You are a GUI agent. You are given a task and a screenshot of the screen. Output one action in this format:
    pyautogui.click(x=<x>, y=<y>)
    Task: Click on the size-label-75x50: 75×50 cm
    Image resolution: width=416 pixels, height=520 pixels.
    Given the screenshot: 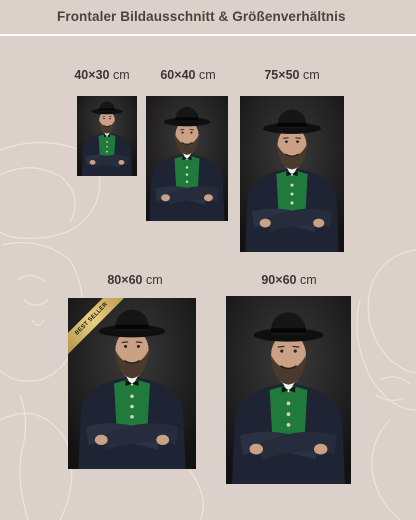 What is the action you would take?
    pyautogui.click(x=292, y=75)
    